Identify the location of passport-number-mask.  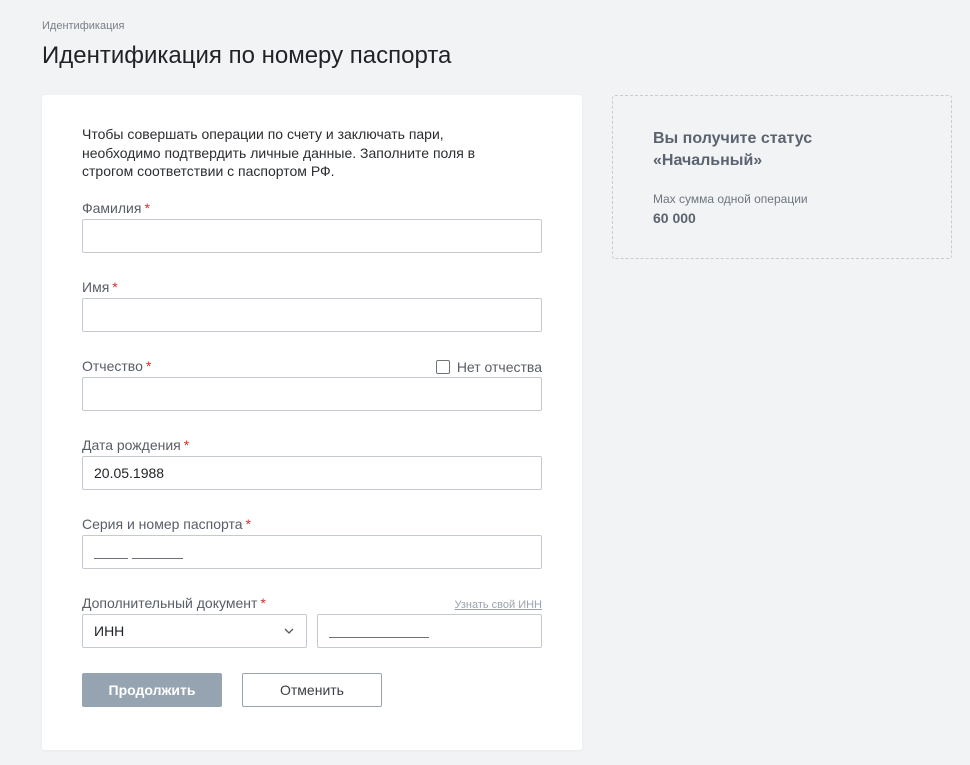
(157, 558).